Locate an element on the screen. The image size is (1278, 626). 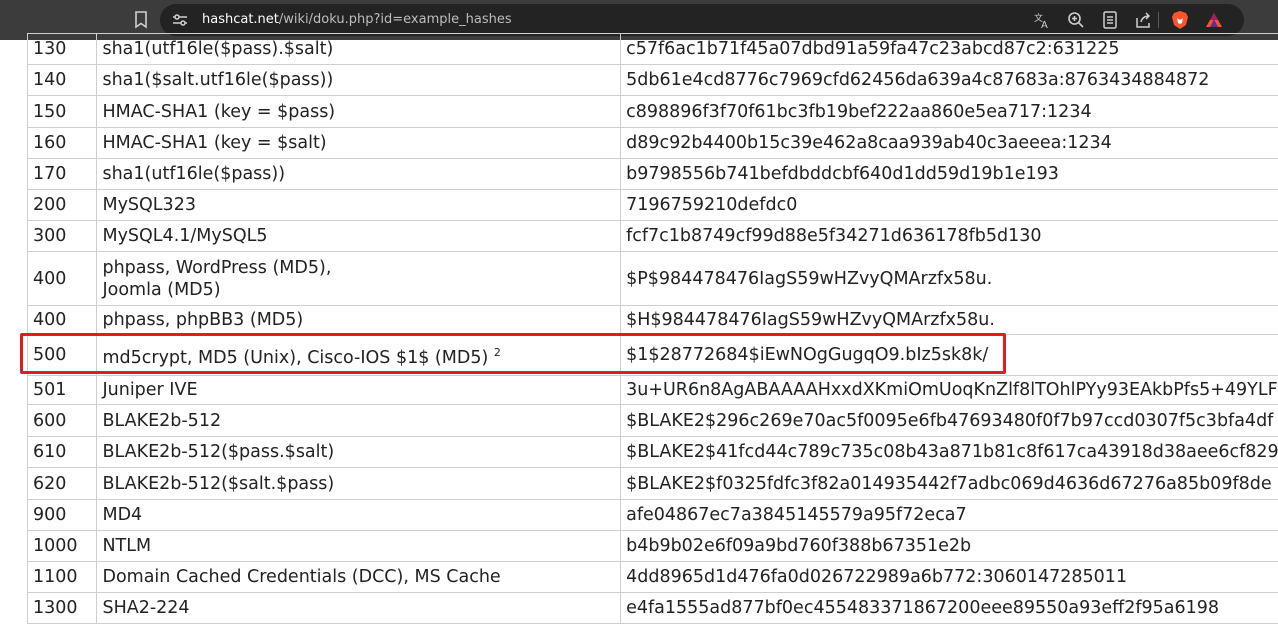
hash-mode-cell: 600 is located at coordinates (62, 420).